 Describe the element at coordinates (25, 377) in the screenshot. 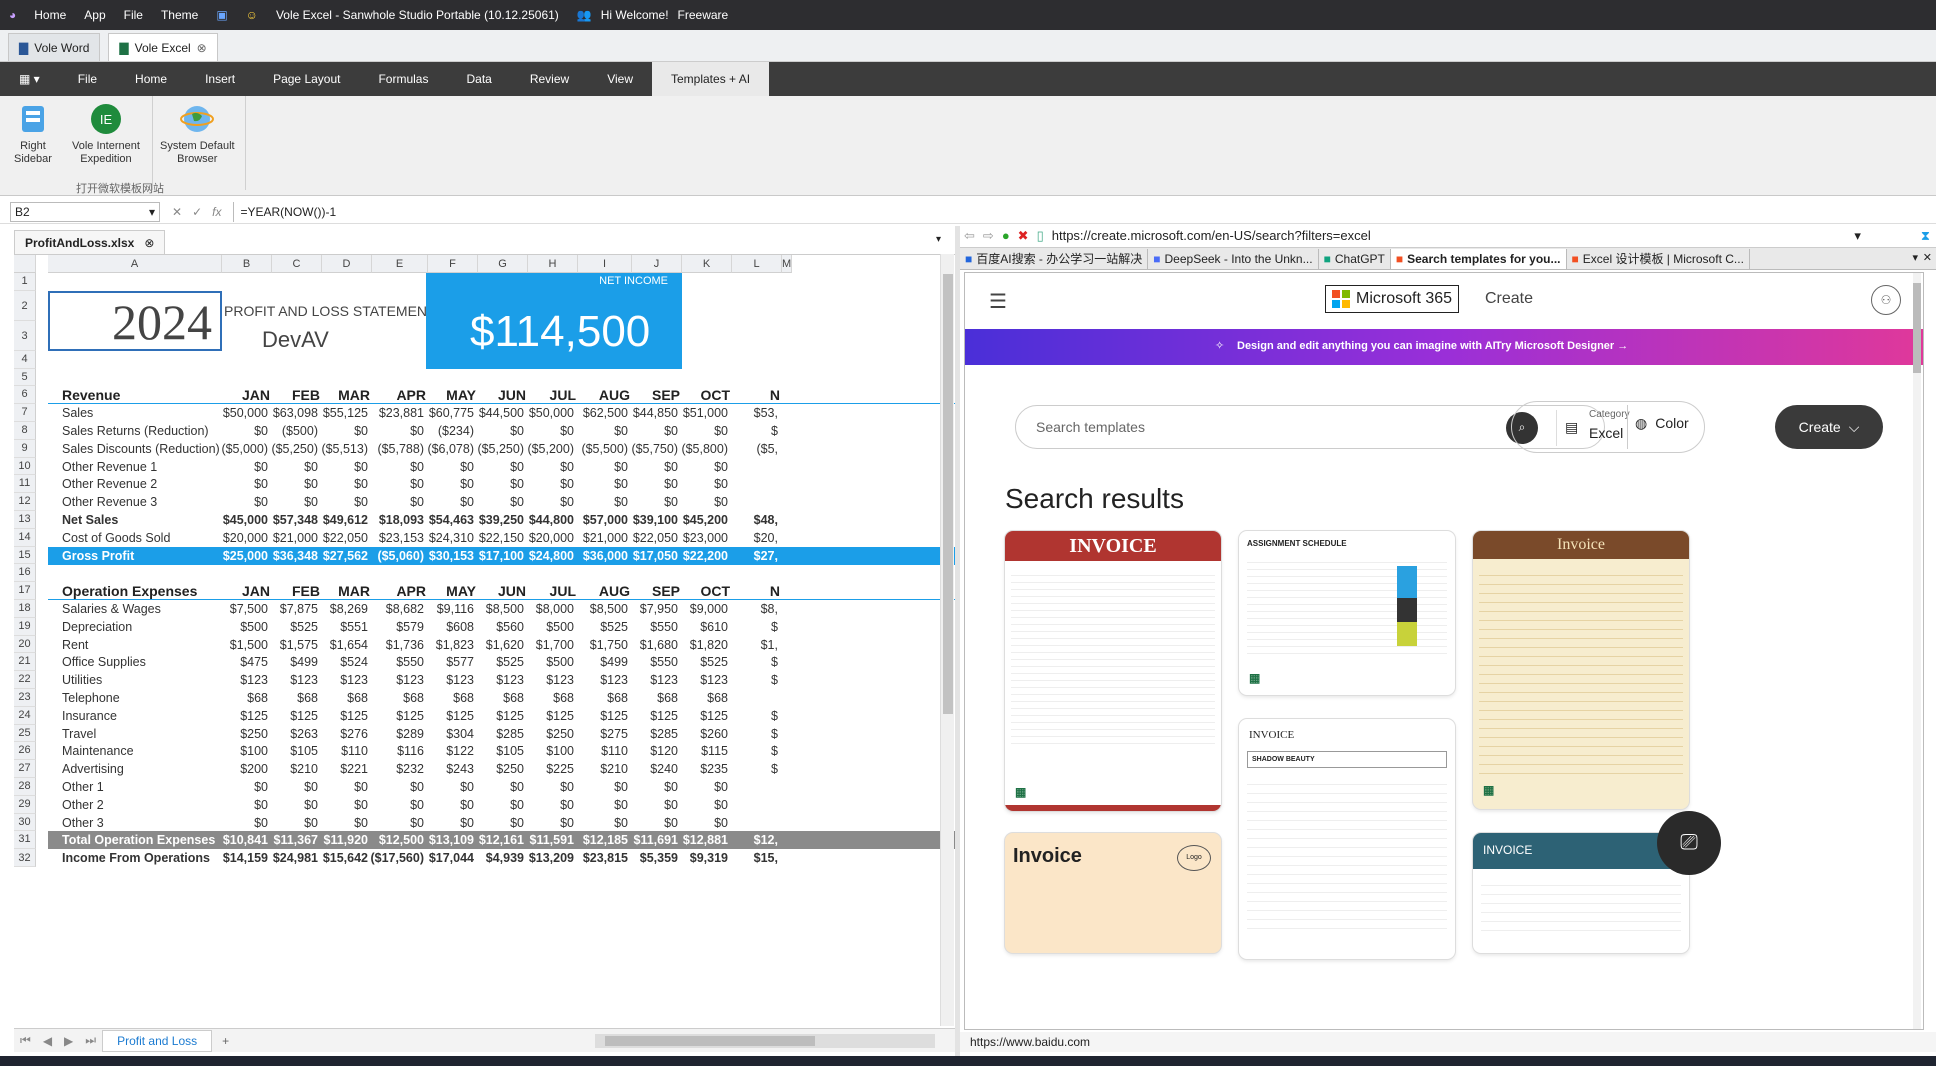

I see `row-header: 5` at that location.